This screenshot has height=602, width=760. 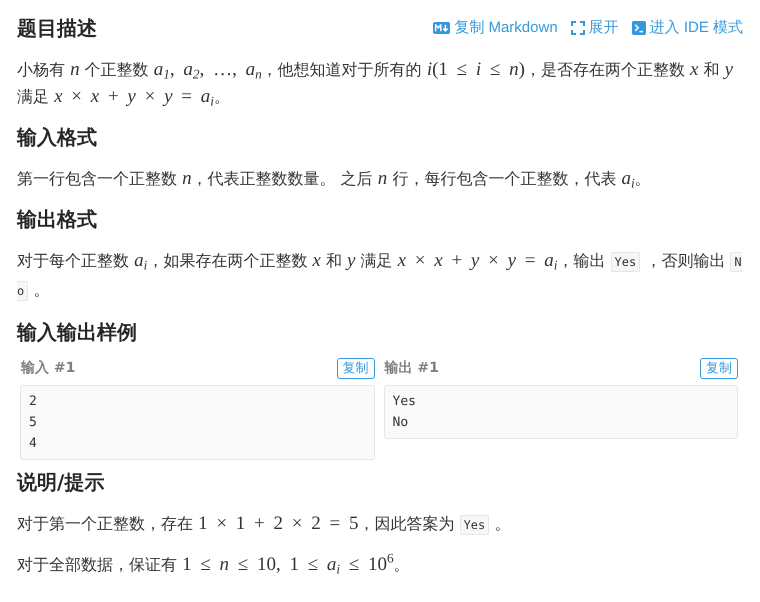 I want to click on paragraph-text: 对于第一个正整数，存在 1 × 1 + 2 × 2 = 5，因此答案为 Yes 。, so click(x=264, y=524).